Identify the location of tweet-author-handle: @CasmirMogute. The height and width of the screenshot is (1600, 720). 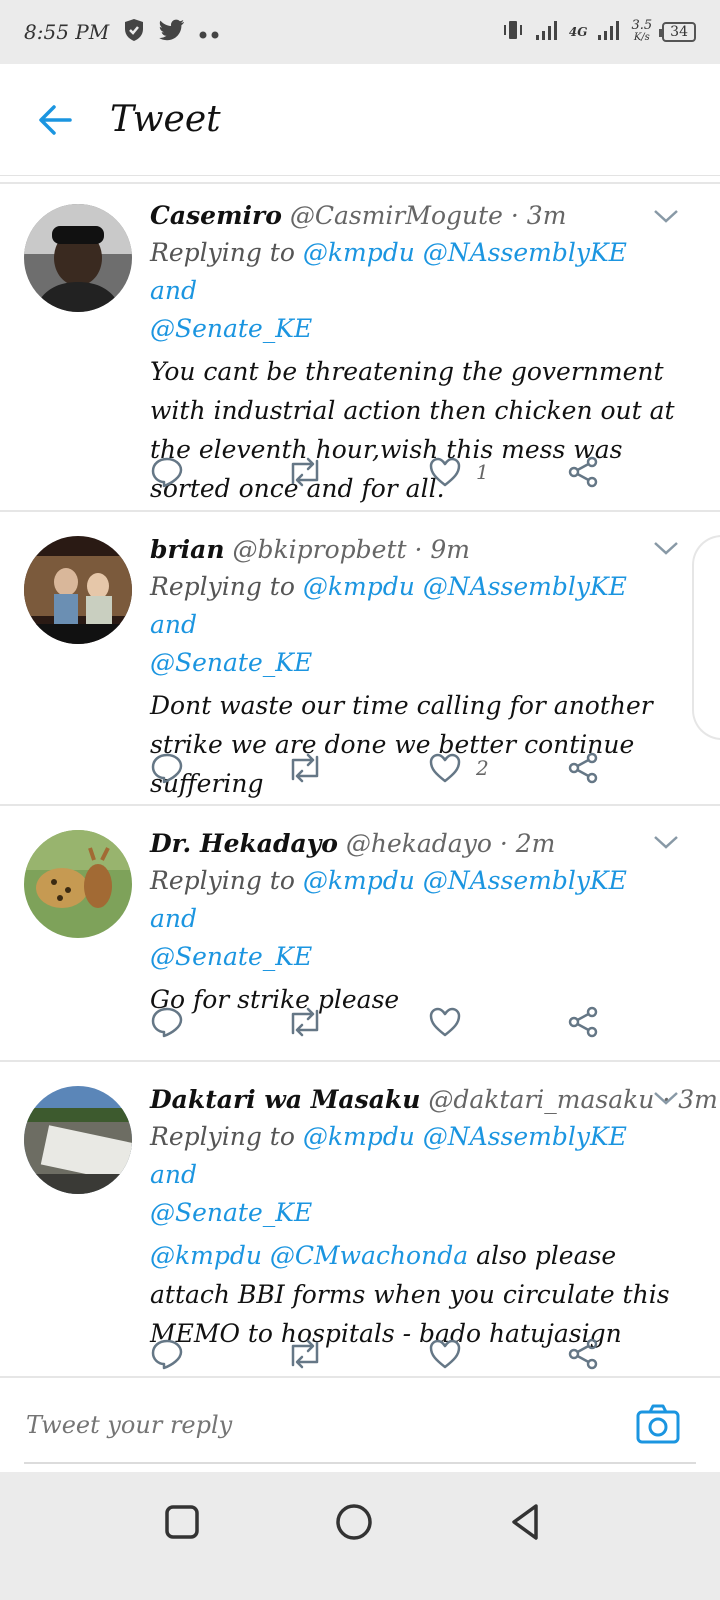
(396, 215).